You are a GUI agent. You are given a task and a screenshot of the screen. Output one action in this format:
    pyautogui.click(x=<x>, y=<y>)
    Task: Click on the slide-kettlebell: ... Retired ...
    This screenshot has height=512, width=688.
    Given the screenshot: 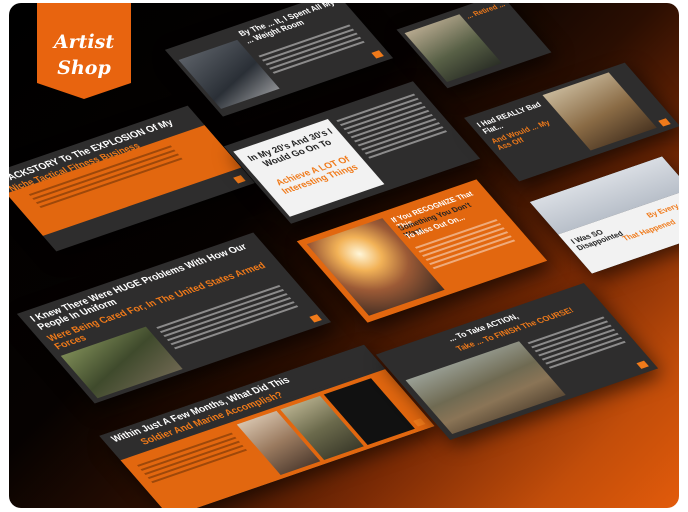 What is the action you would take?
    pyautogui.click(x=474, y=46)
    